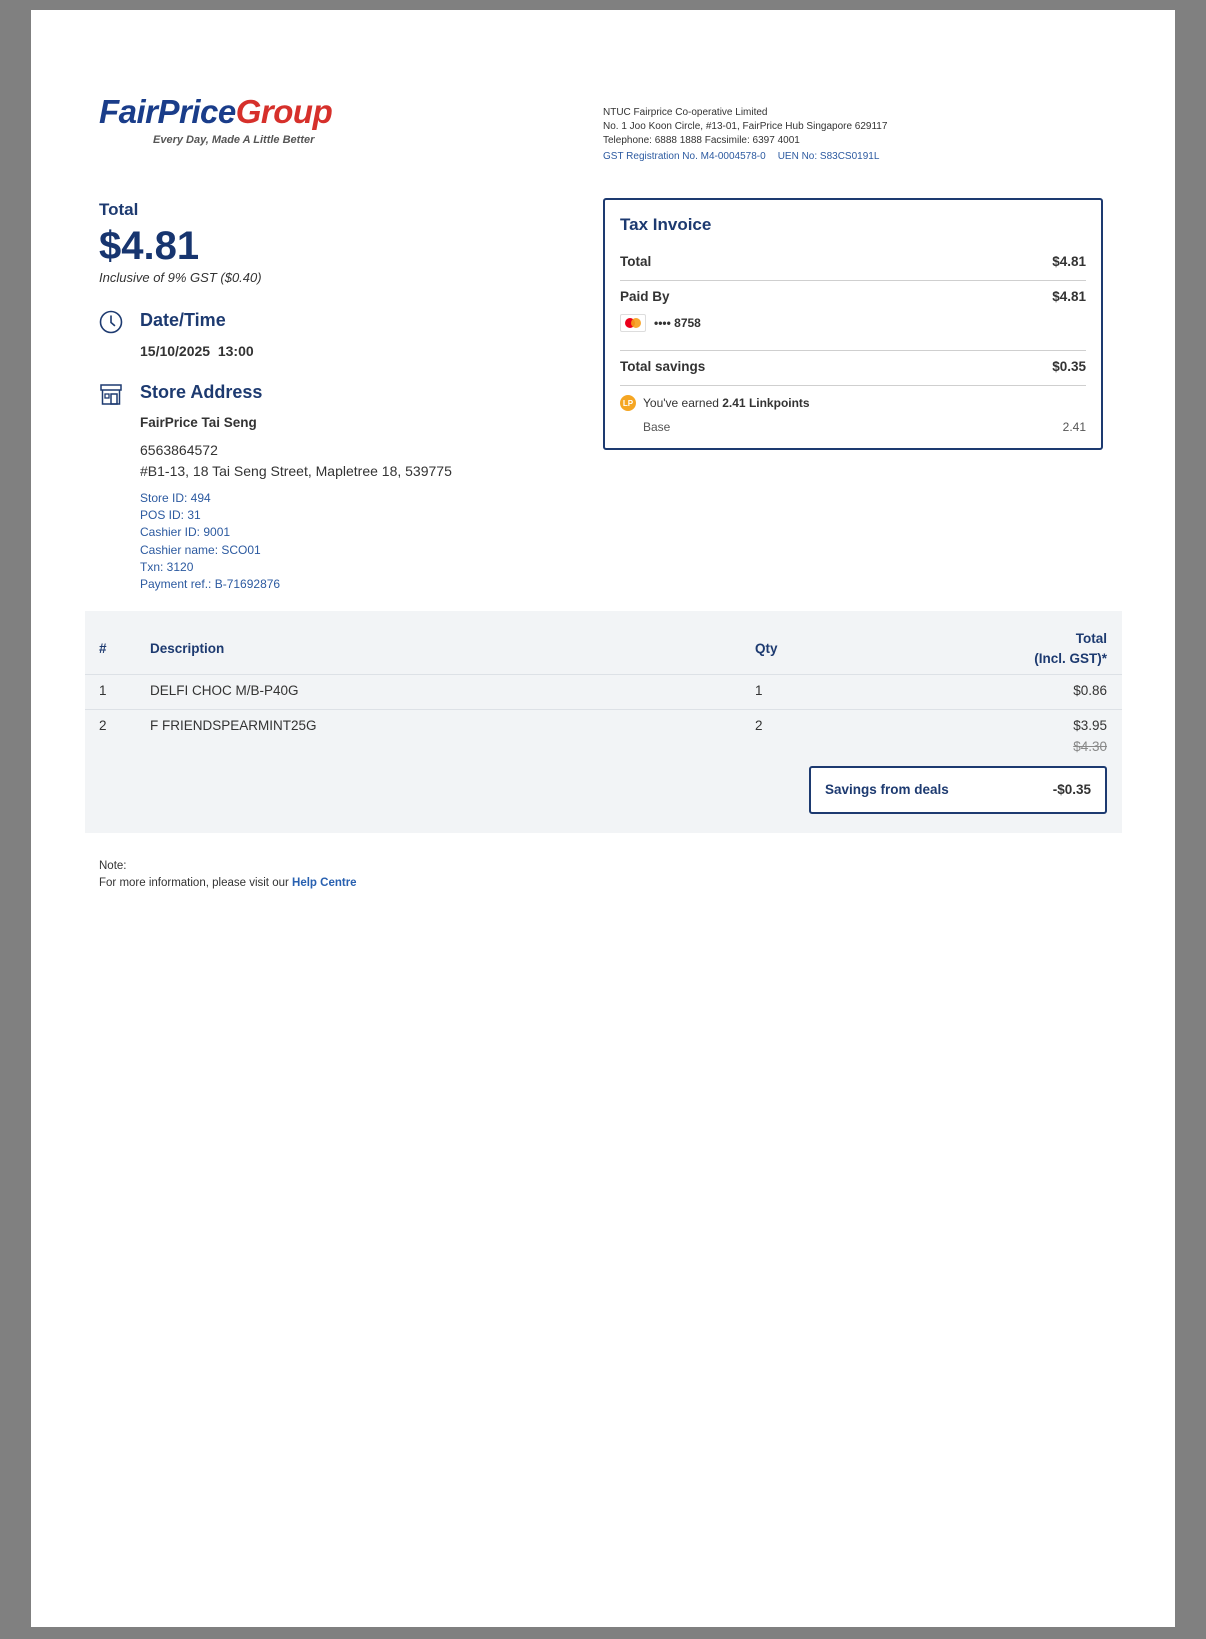 The image size is (1206, 1639). Describe the element at coordinates (167, 566) in the screenshot. I see `txn-number: Txn: 3120` at that location.